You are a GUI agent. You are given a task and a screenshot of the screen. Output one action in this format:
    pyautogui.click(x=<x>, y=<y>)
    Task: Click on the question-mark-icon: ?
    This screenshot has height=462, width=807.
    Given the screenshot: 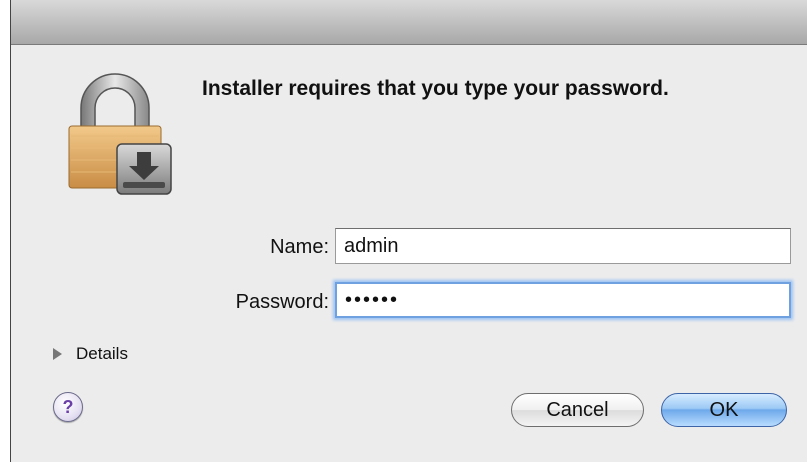 What is the action you would take?
    pyautogui.click(x=68, y=406)
    